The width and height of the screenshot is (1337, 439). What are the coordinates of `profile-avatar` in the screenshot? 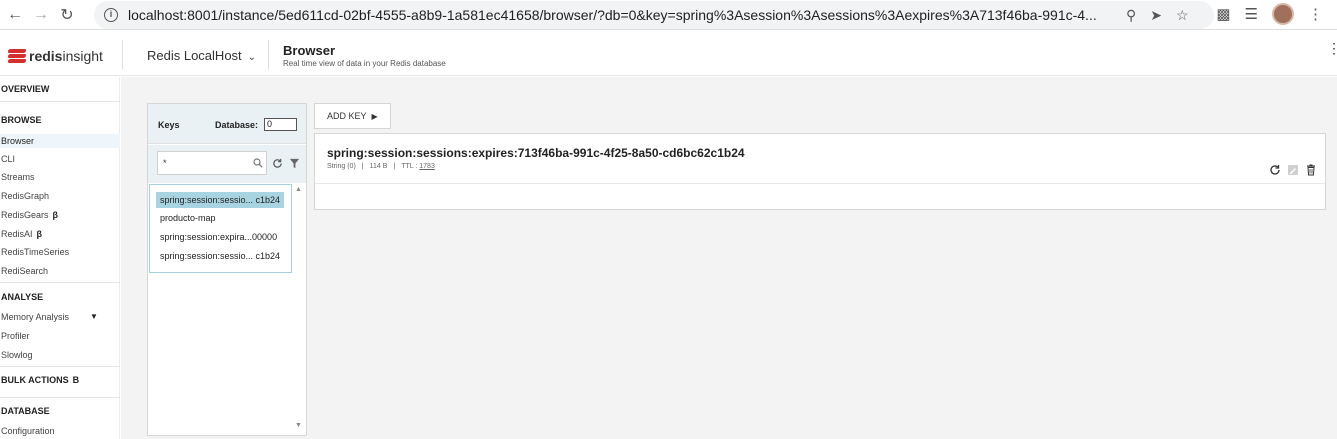 It's located at (1283, 14).